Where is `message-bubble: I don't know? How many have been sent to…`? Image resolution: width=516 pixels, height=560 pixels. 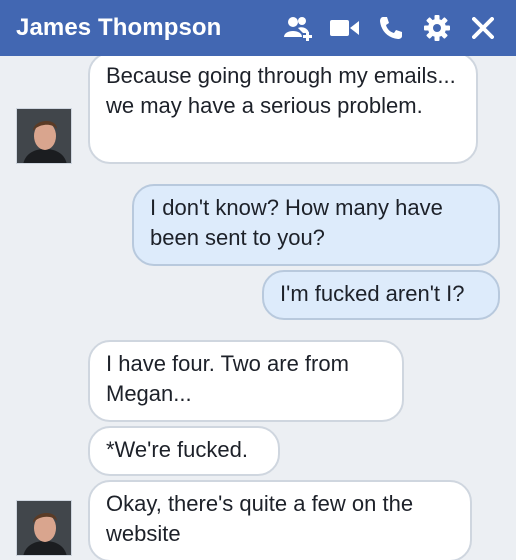
message-bubble: I don't know? How many have been sent to… is located at coordinates (316, 225).